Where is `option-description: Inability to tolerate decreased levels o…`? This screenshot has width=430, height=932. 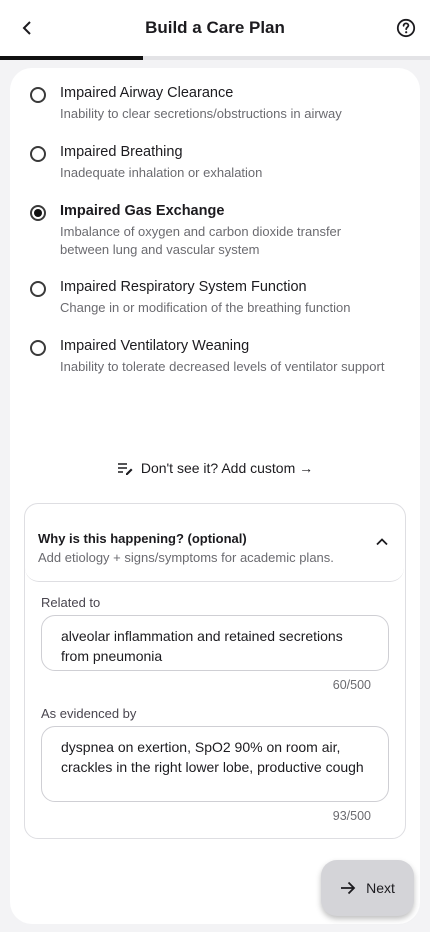
option-description: Inability to tolerate decreased levels o… is located at coordinates (222, 366).